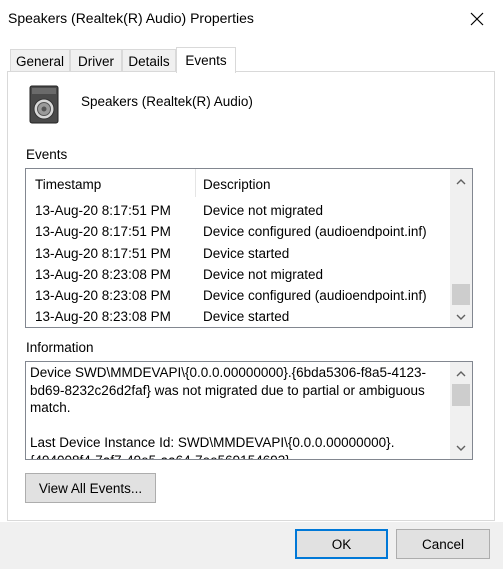  I want to click on ok-button: OK, so click(341, 544).